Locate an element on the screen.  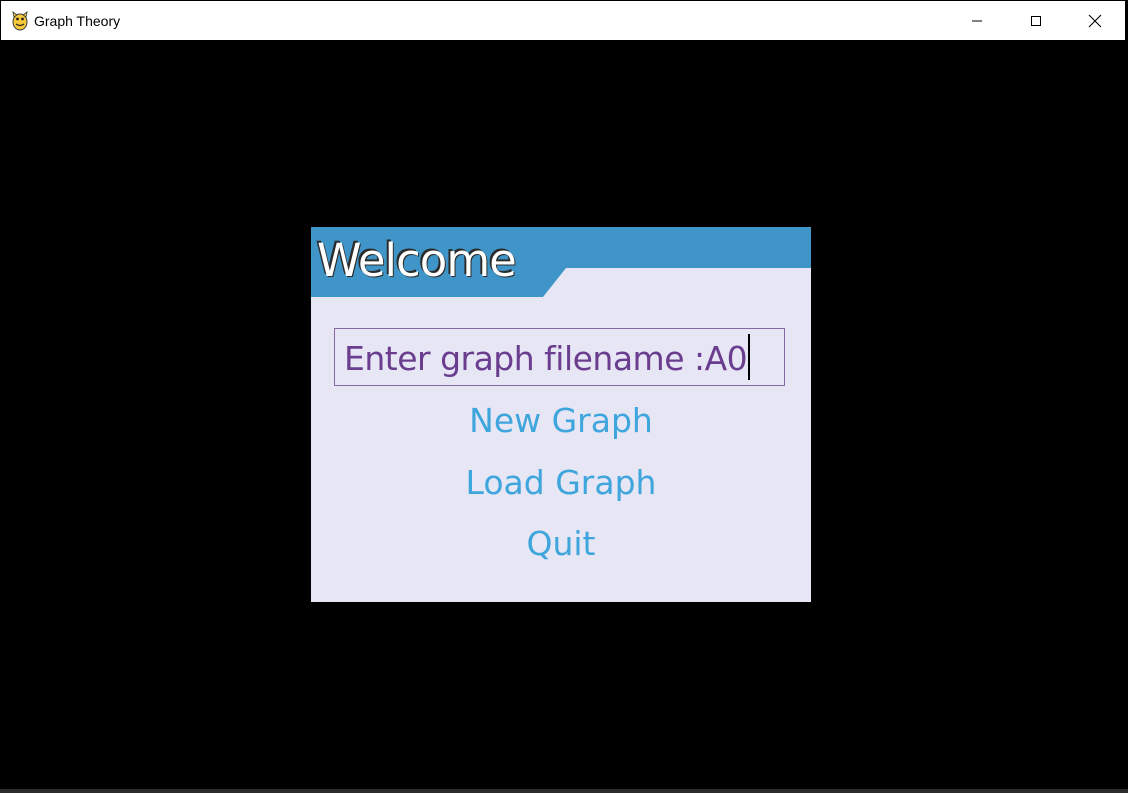
quit-button: Quit is located at coordinates (561, 544).